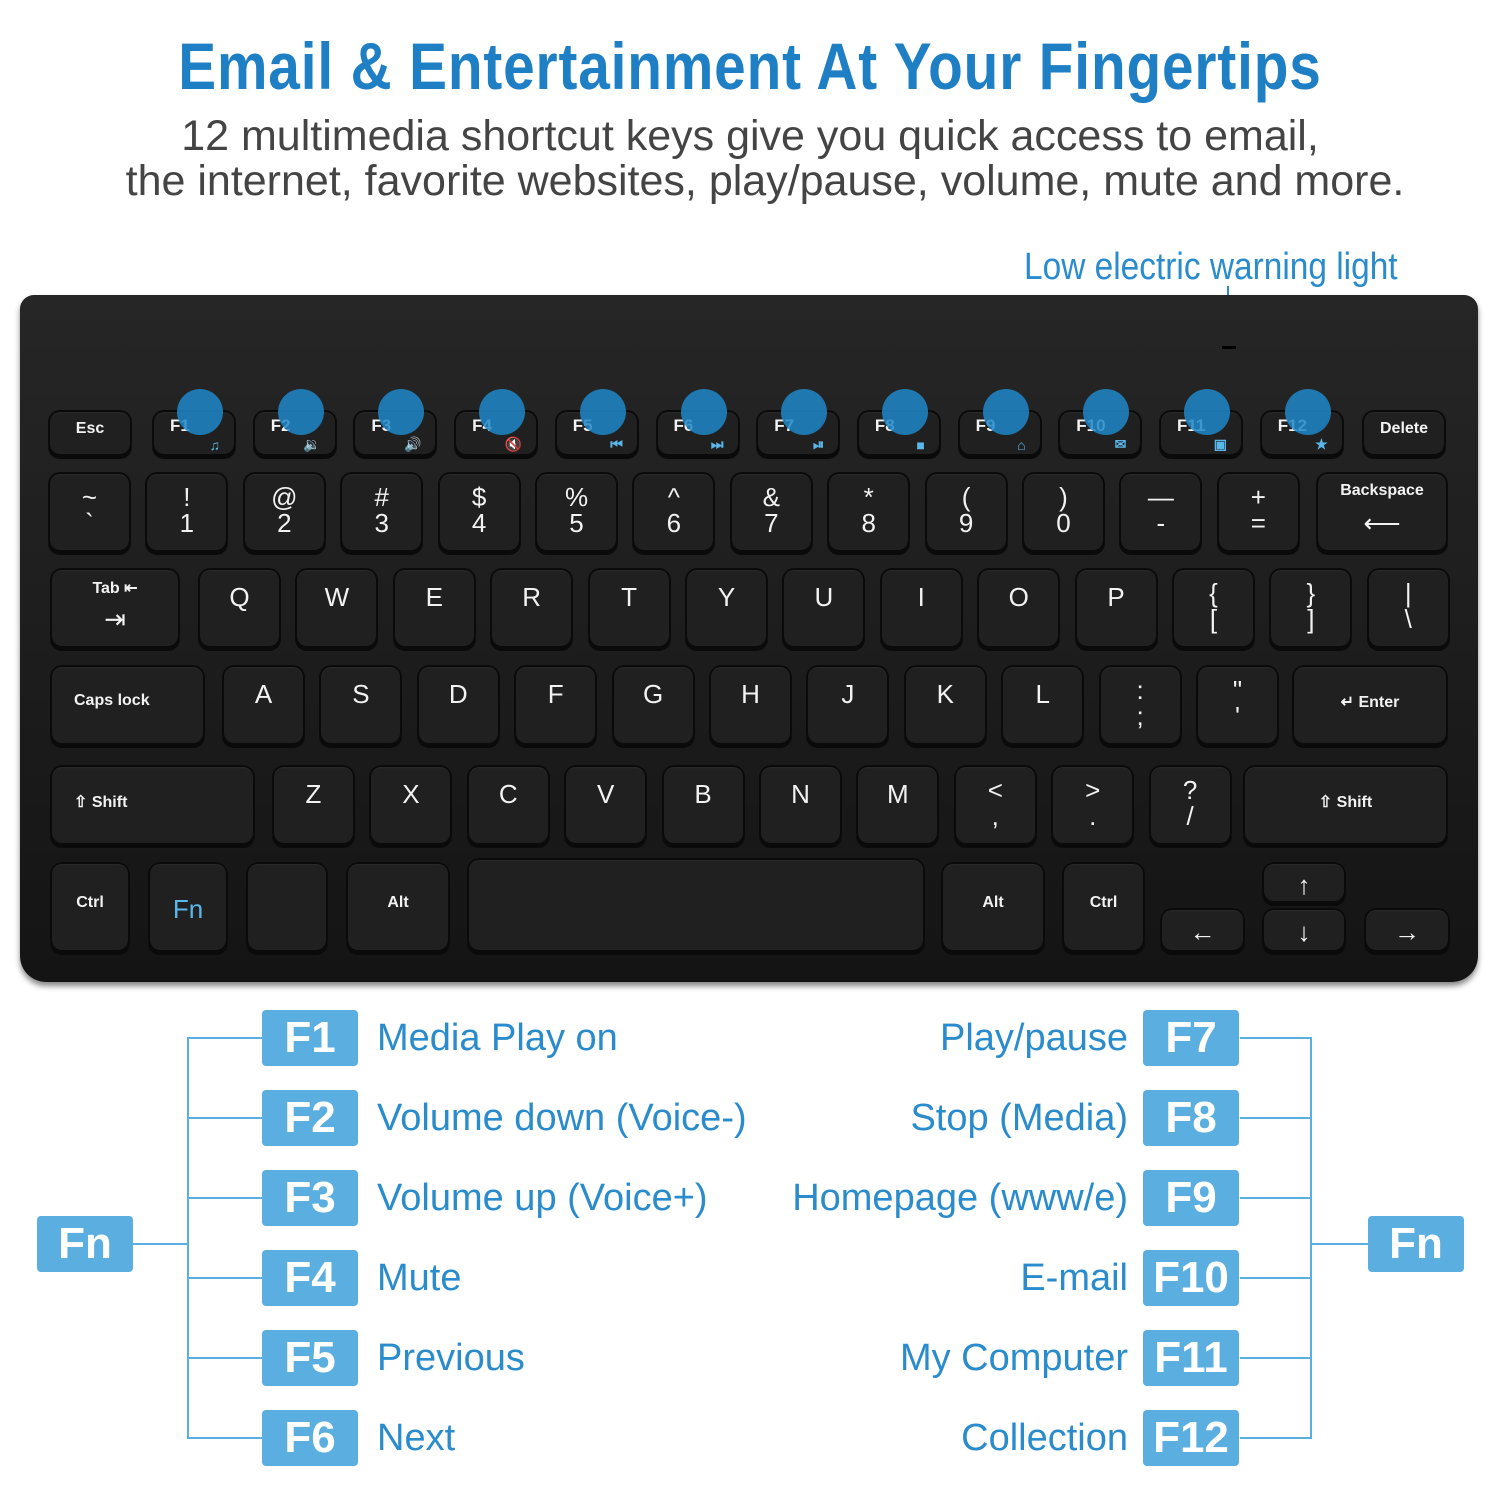  I want to click on key-symbol: $4, so click(479, 512).